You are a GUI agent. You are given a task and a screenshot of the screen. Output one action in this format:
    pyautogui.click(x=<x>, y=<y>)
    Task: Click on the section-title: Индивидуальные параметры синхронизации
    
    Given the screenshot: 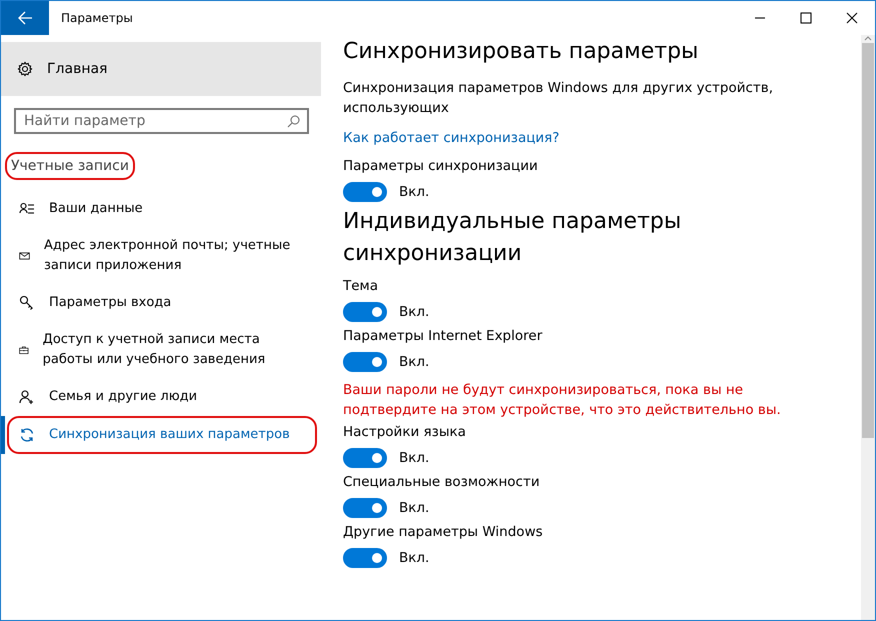 What is the action you would take?
    pyautogui.click(x=512, y=238)
    